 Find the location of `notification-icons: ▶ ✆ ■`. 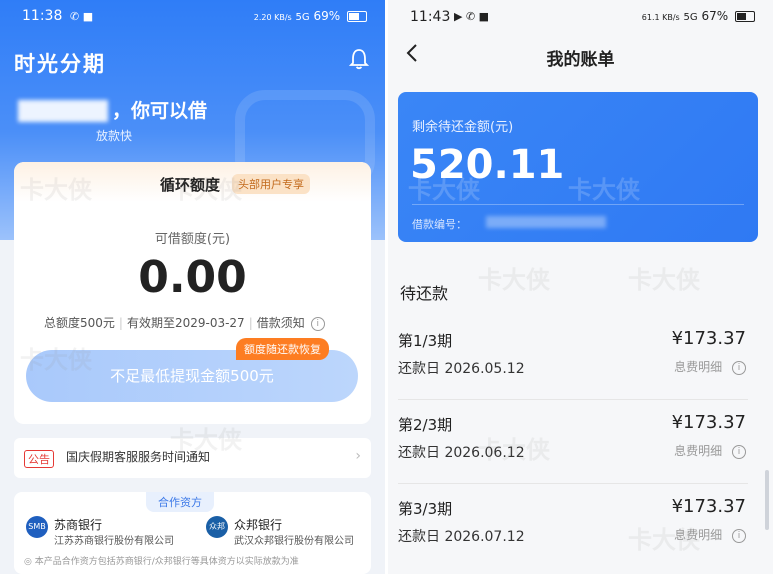

notification-icons: ▶ ✆ ■ is located at coordinates (472, 16).